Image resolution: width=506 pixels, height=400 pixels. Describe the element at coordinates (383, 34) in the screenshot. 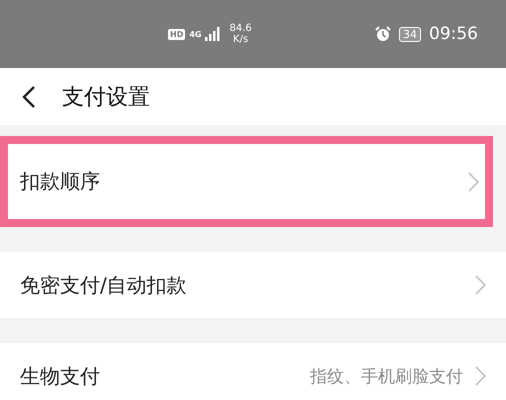

I see `alarm-icon` at that location.